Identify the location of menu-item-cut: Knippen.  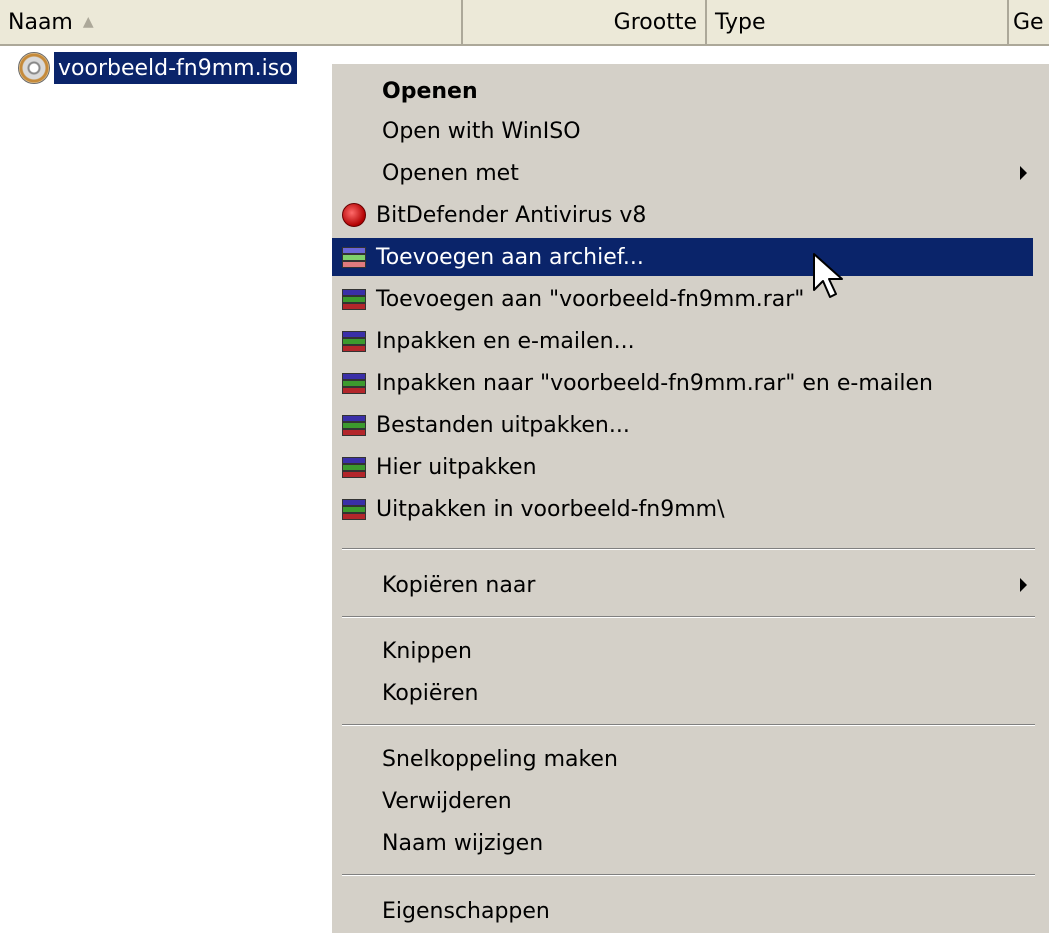
(682, 651).